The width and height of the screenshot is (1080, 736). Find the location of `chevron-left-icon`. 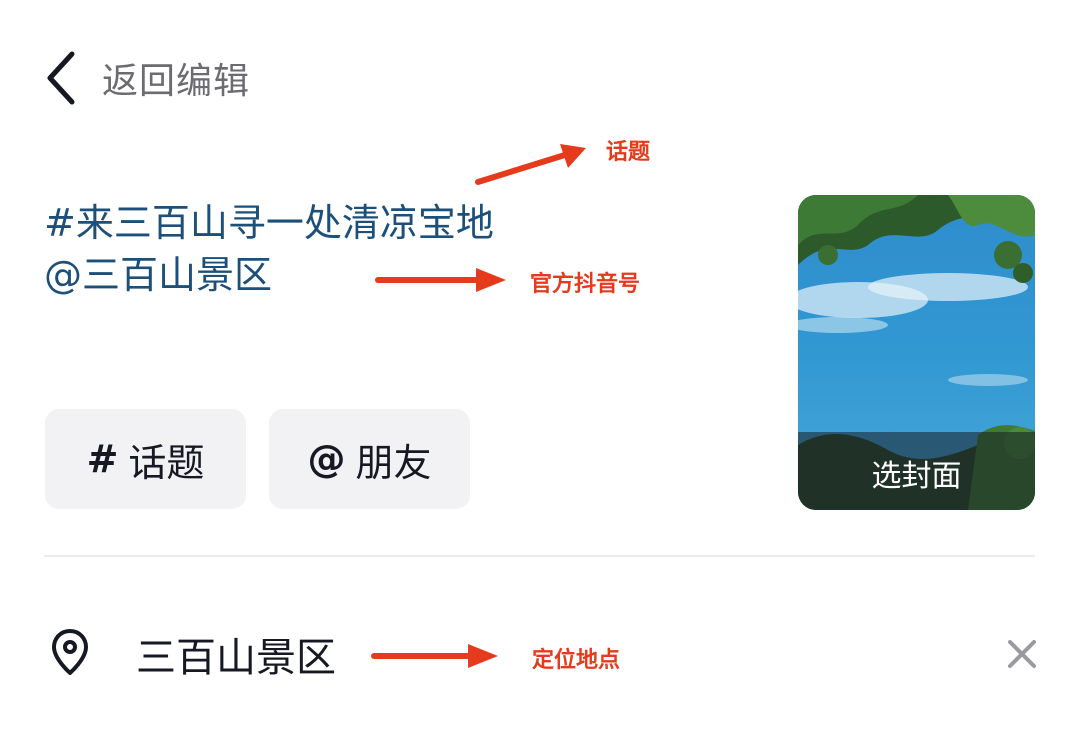

chevron-left-icon is located at coordinates (60, 78).